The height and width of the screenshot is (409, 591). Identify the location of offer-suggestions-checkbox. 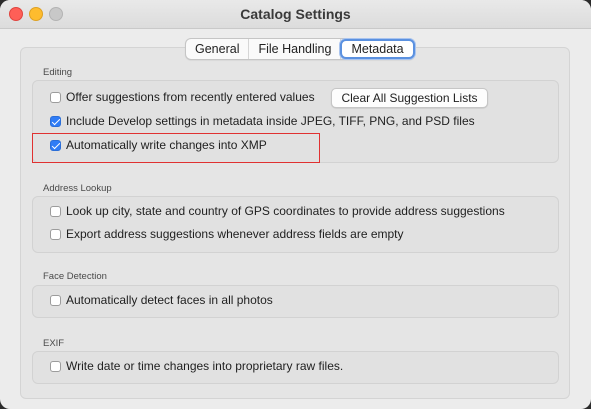
(55, 97).